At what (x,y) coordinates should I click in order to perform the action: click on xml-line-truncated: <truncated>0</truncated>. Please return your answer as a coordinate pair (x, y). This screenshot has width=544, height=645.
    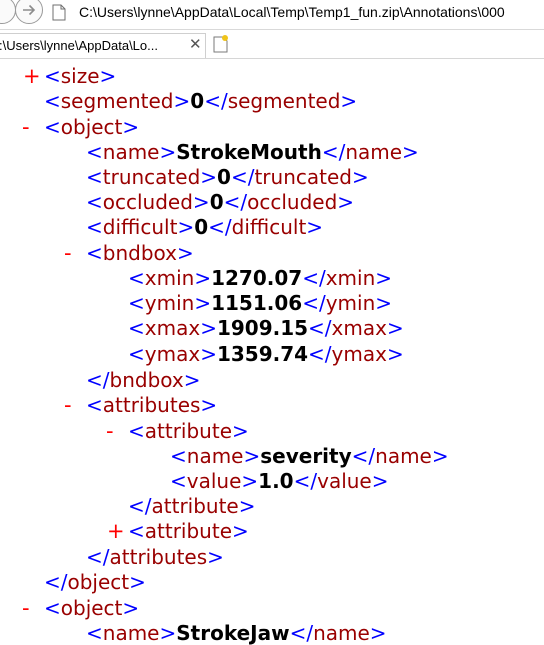
    Looking at the image, I should click on (227, 177).